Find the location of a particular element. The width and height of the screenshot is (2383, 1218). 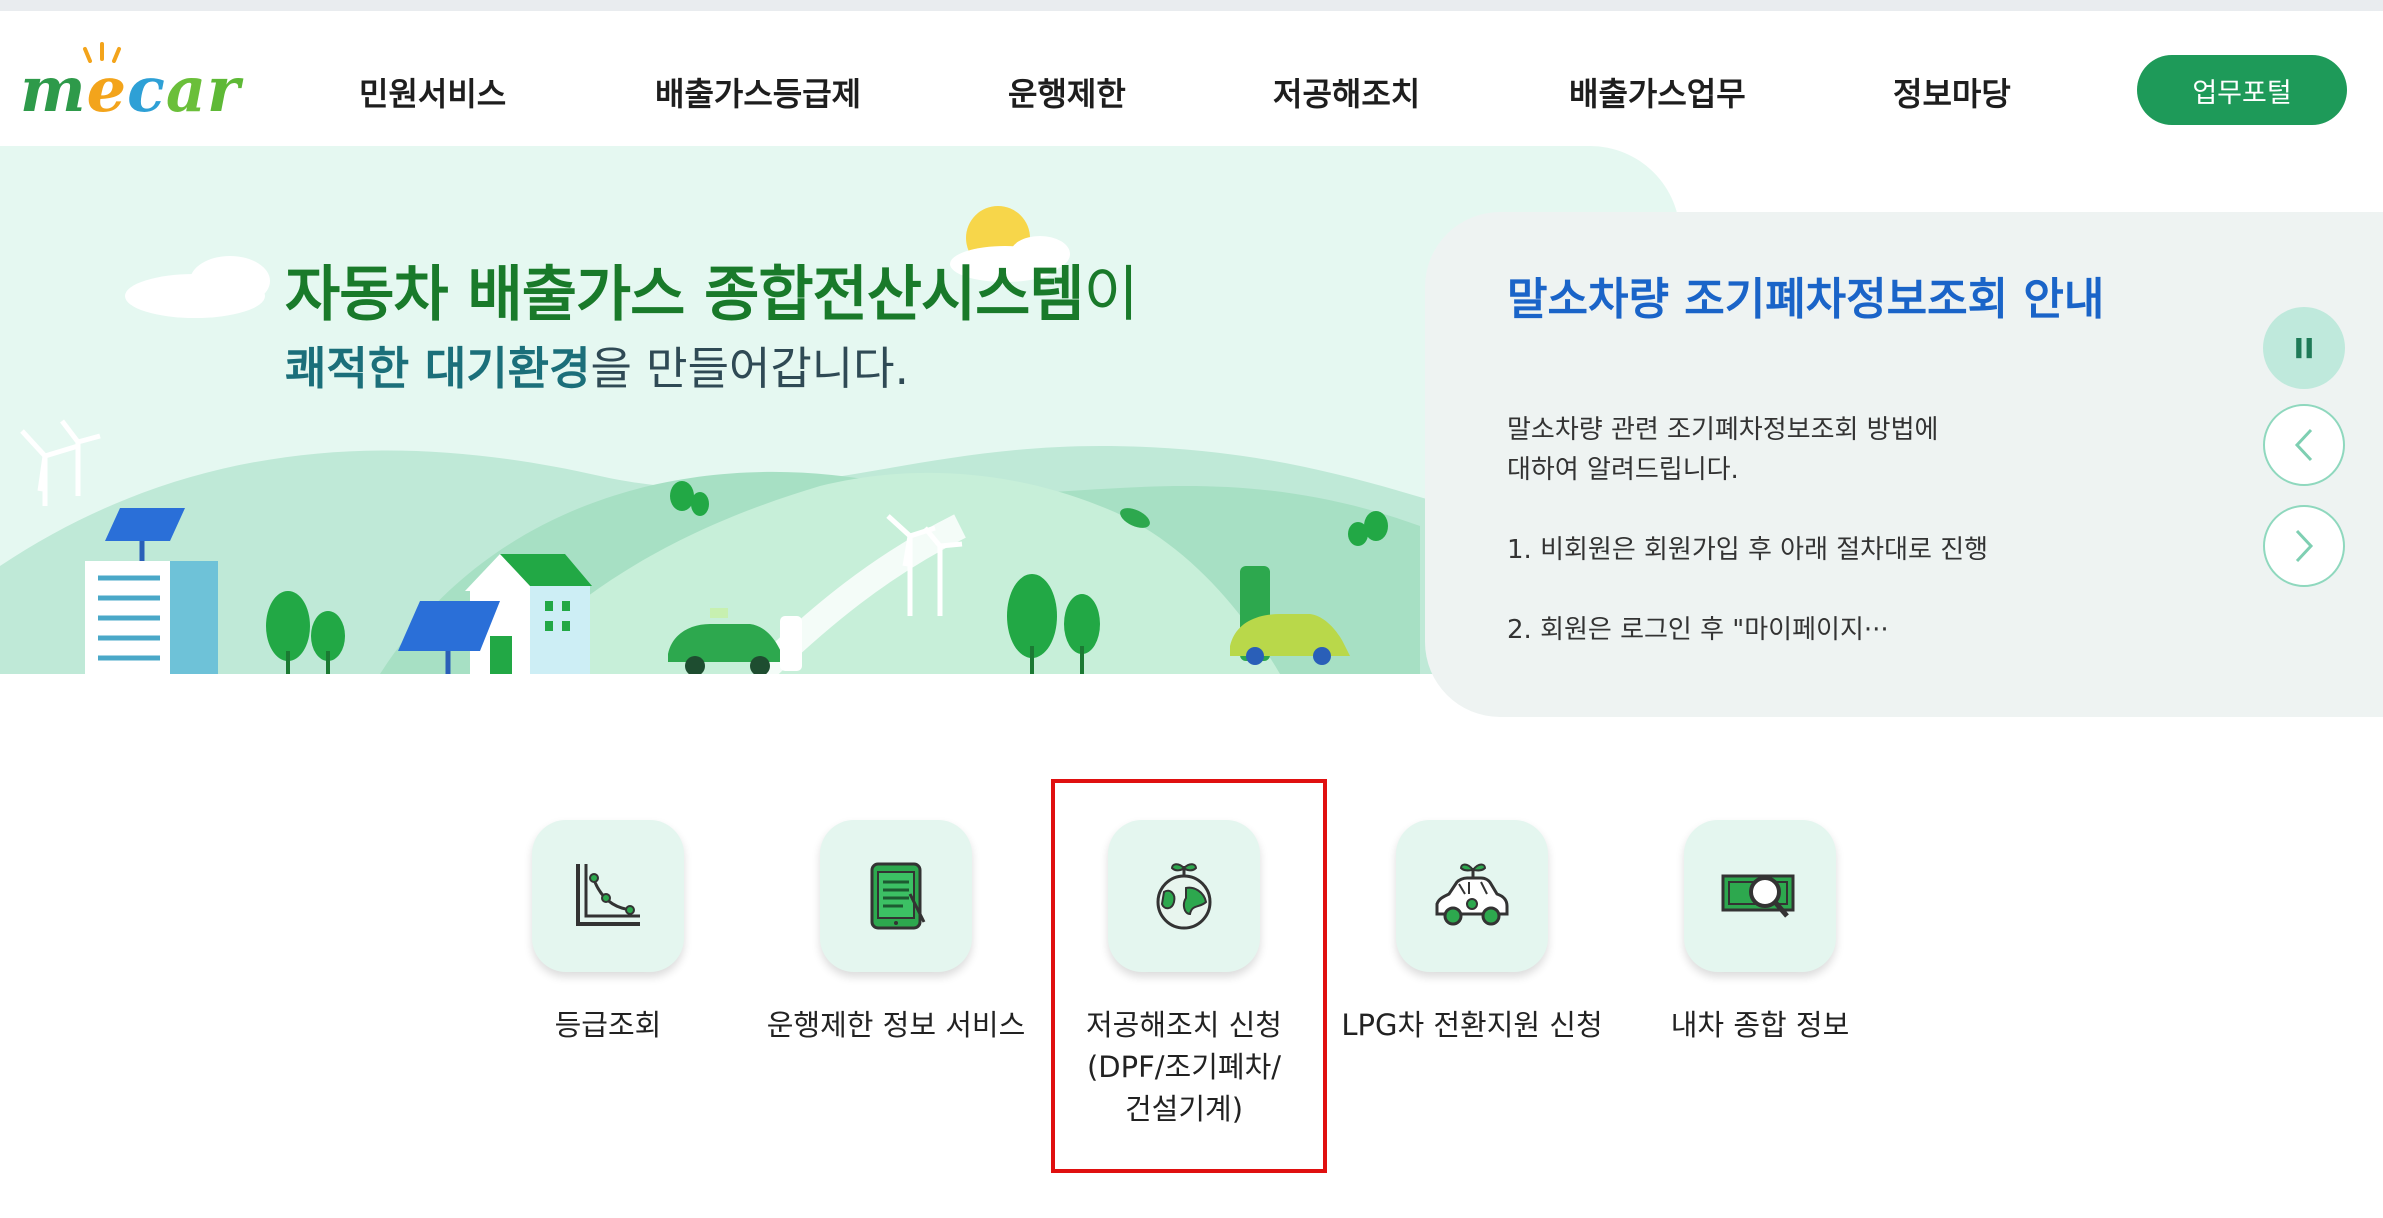

quick-menu-driving-restriction-info: 운행제한 정보 서비스 is located at coordinates (882, 985).